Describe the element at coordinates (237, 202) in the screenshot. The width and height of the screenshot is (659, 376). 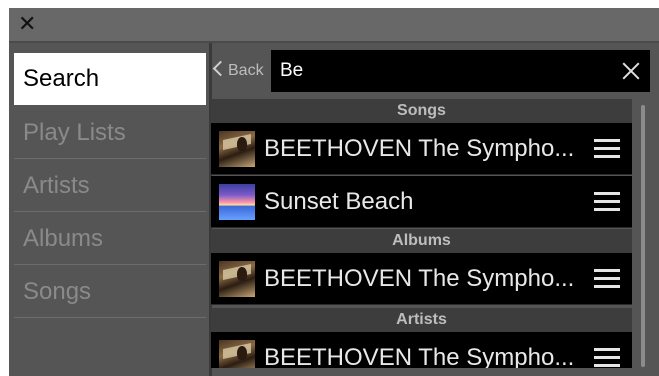
I see `sunset-beach-art-icon` at that location.